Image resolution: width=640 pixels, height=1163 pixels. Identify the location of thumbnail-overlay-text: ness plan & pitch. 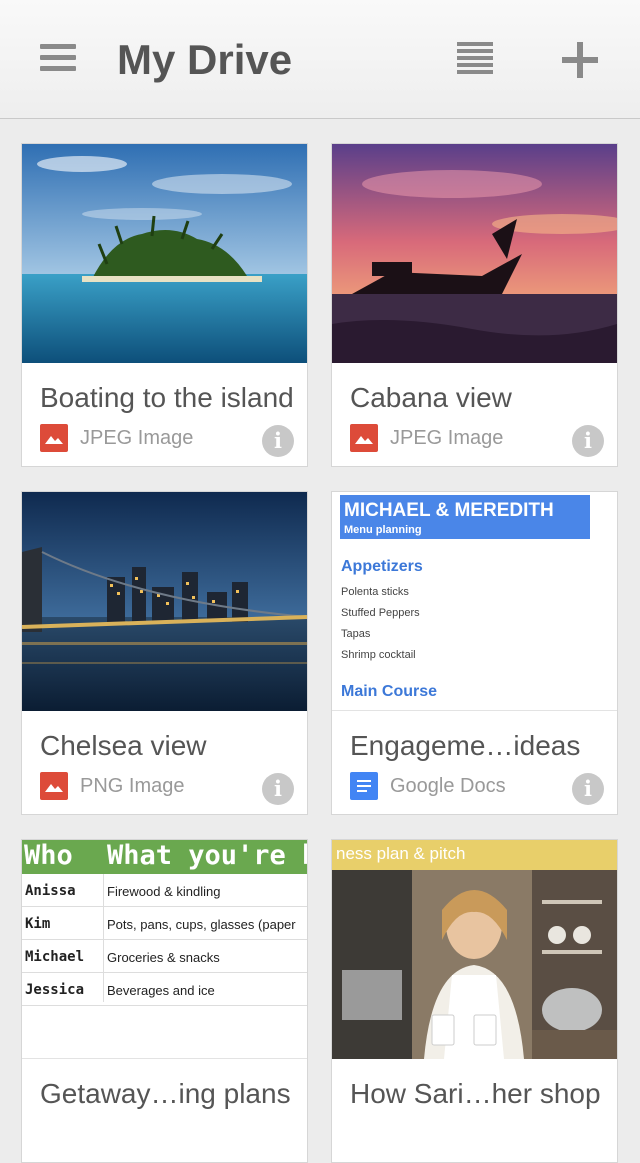
(401, 853).